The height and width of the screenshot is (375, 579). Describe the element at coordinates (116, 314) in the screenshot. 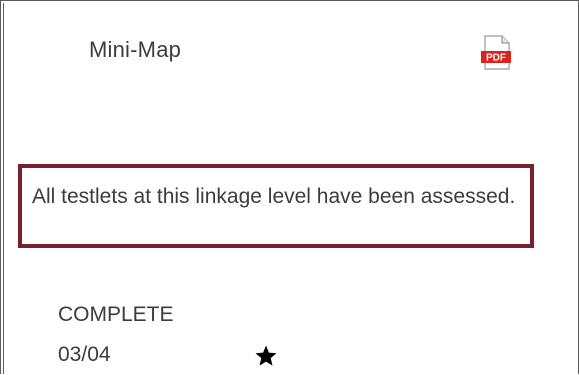

I see `completion-status-label: COMPLETE` at that location.